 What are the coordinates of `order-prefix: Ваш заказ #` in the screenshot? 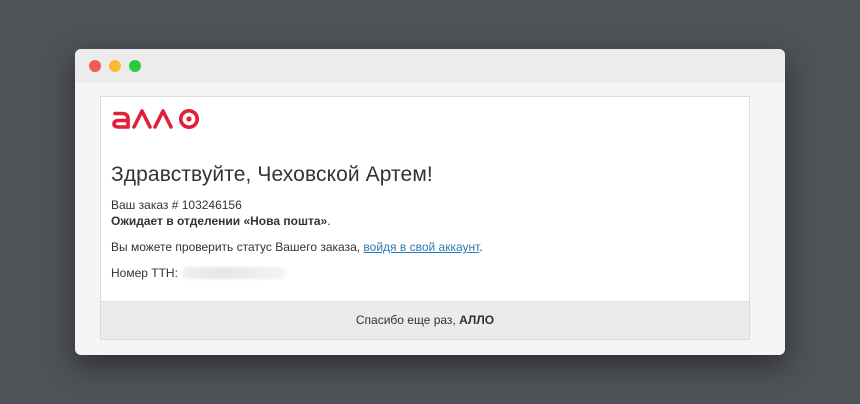 It's located at (146, 205).